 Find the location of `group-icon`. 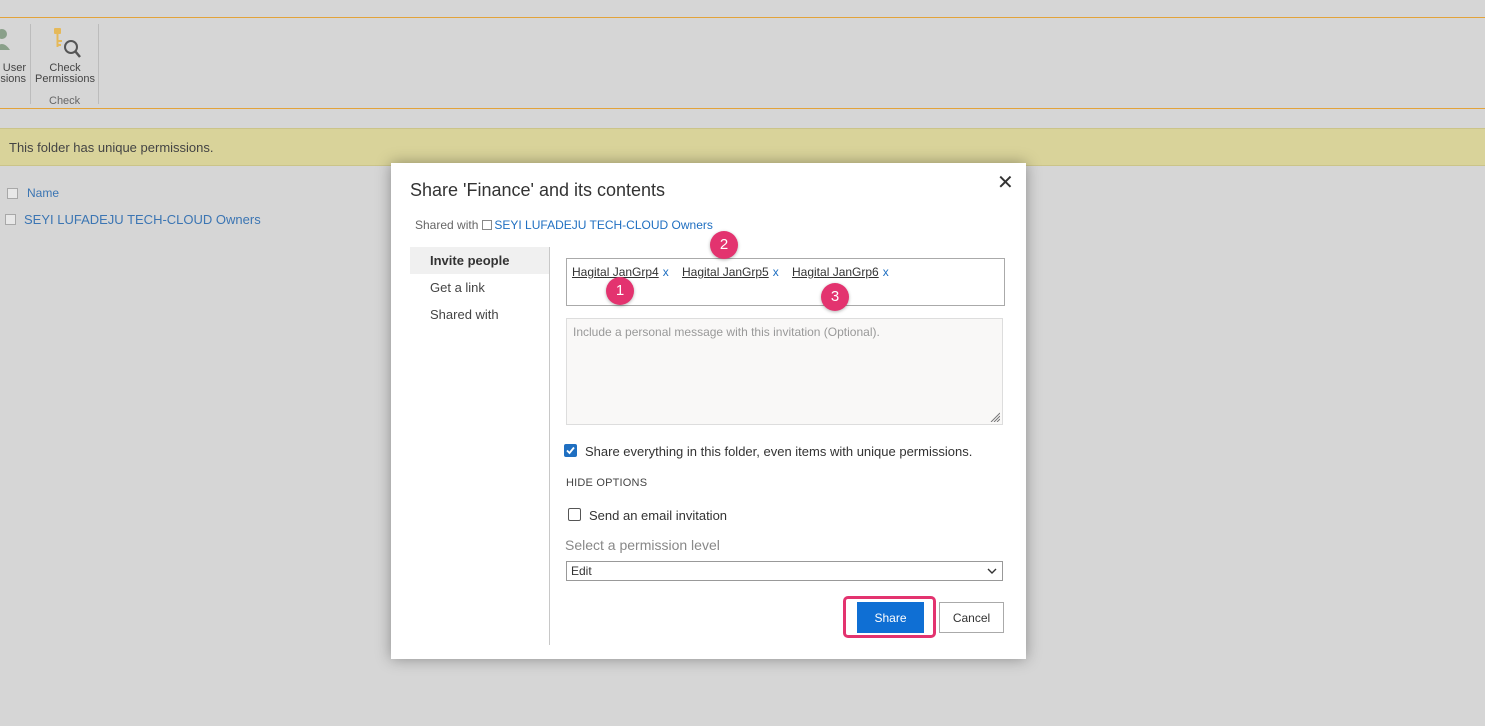

group-icon is located at coordinates (487, 225).